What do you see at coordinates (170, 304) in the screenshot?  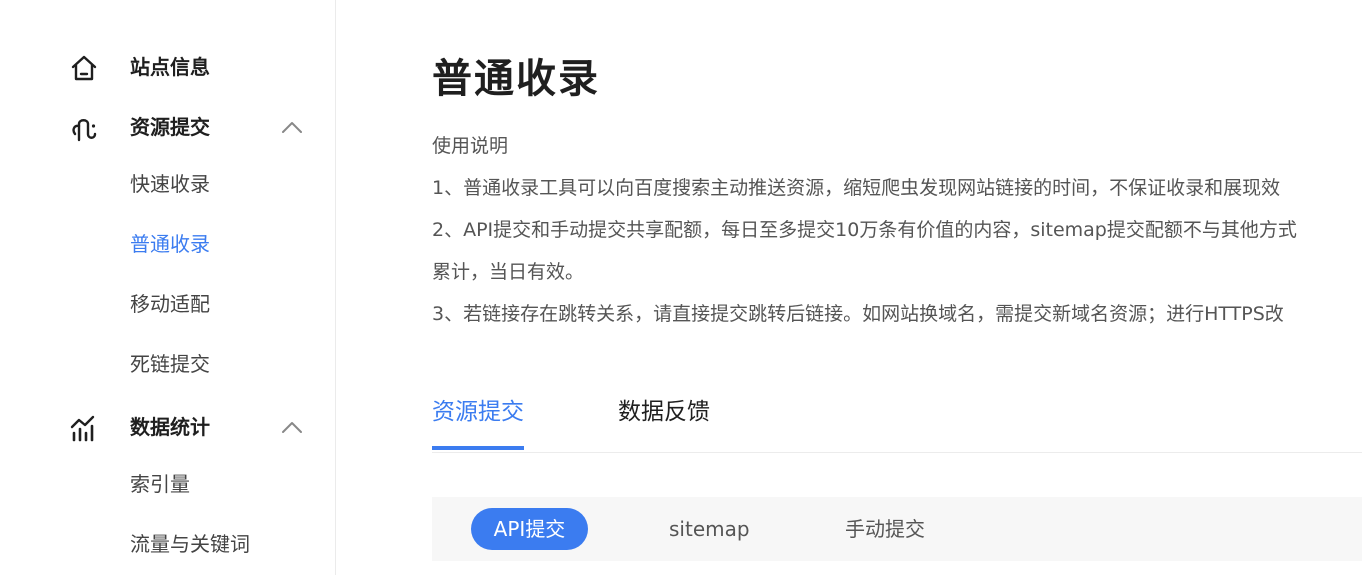 I see `sidebar-item-mobile-adapt: 移动适配` at bounding box center [170, 304].